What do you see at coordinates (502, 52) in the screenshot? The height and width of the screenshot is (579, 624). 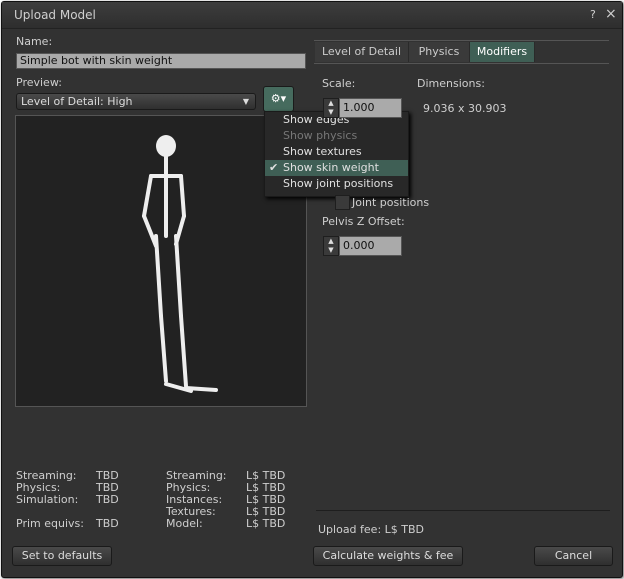 I see `tab-modifiers: Modifiers` at bounding box center [502, 52].